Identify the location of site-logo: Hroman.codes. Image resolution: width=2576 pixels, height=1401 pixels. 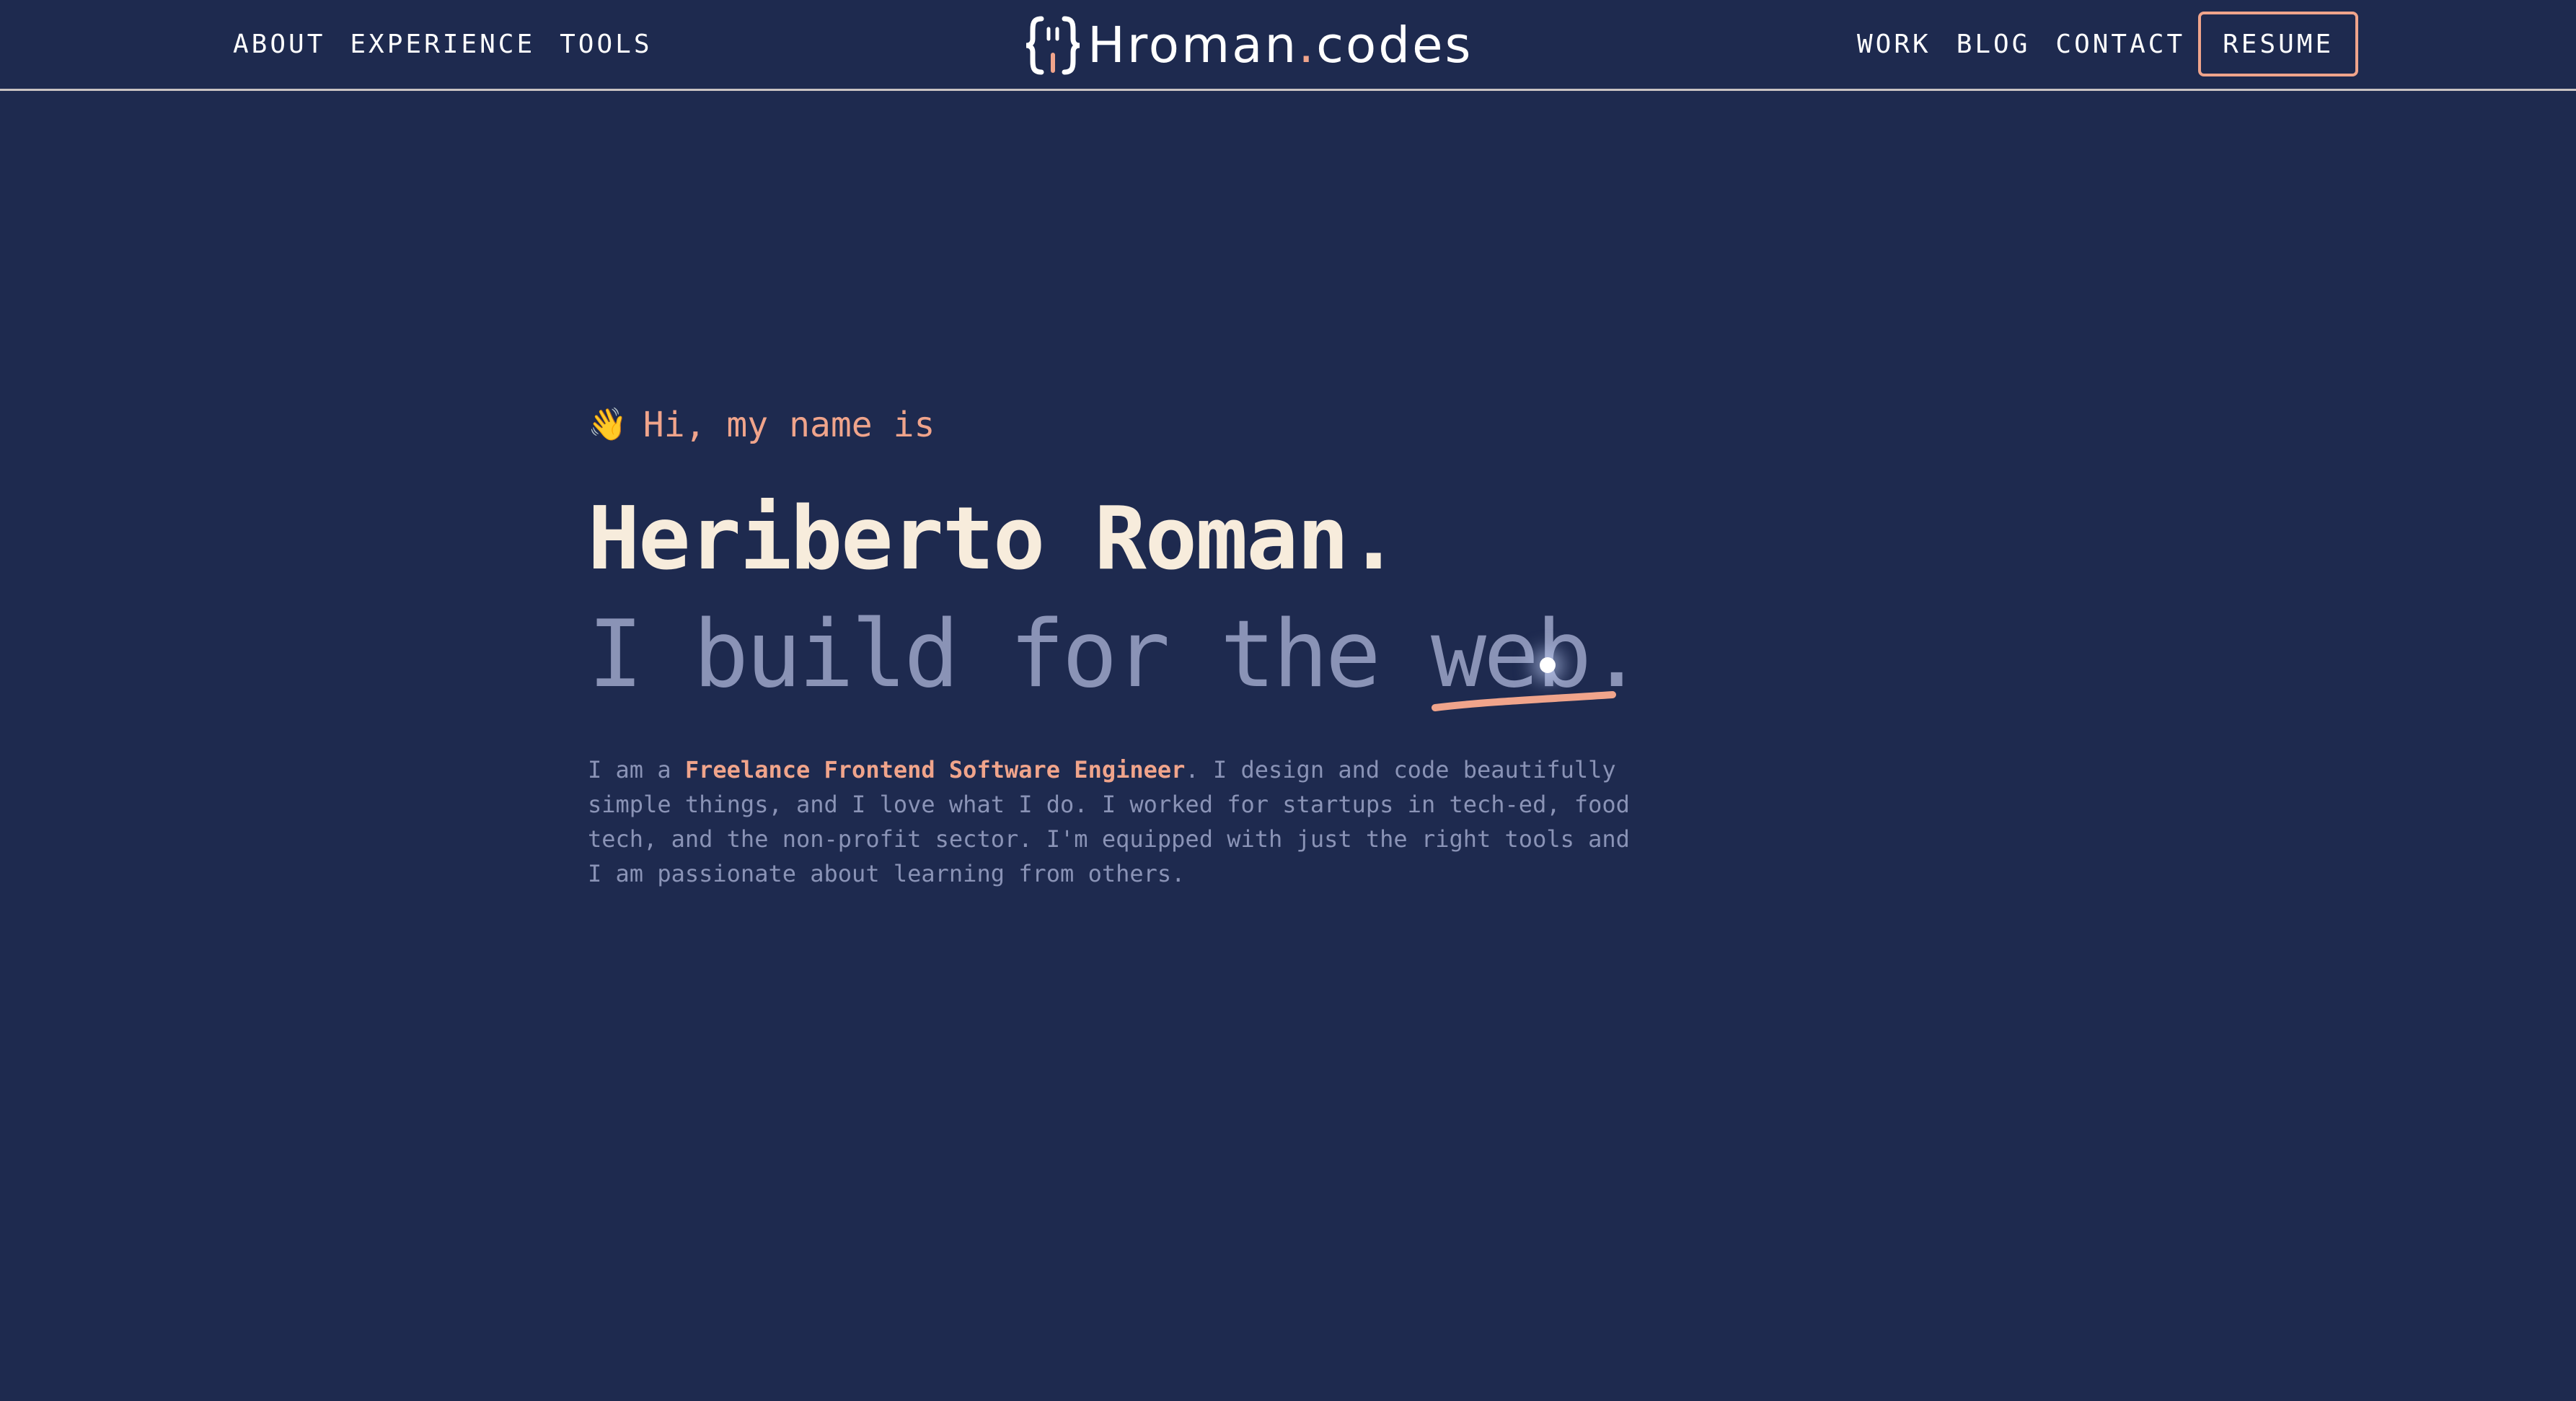
(1248, 45).